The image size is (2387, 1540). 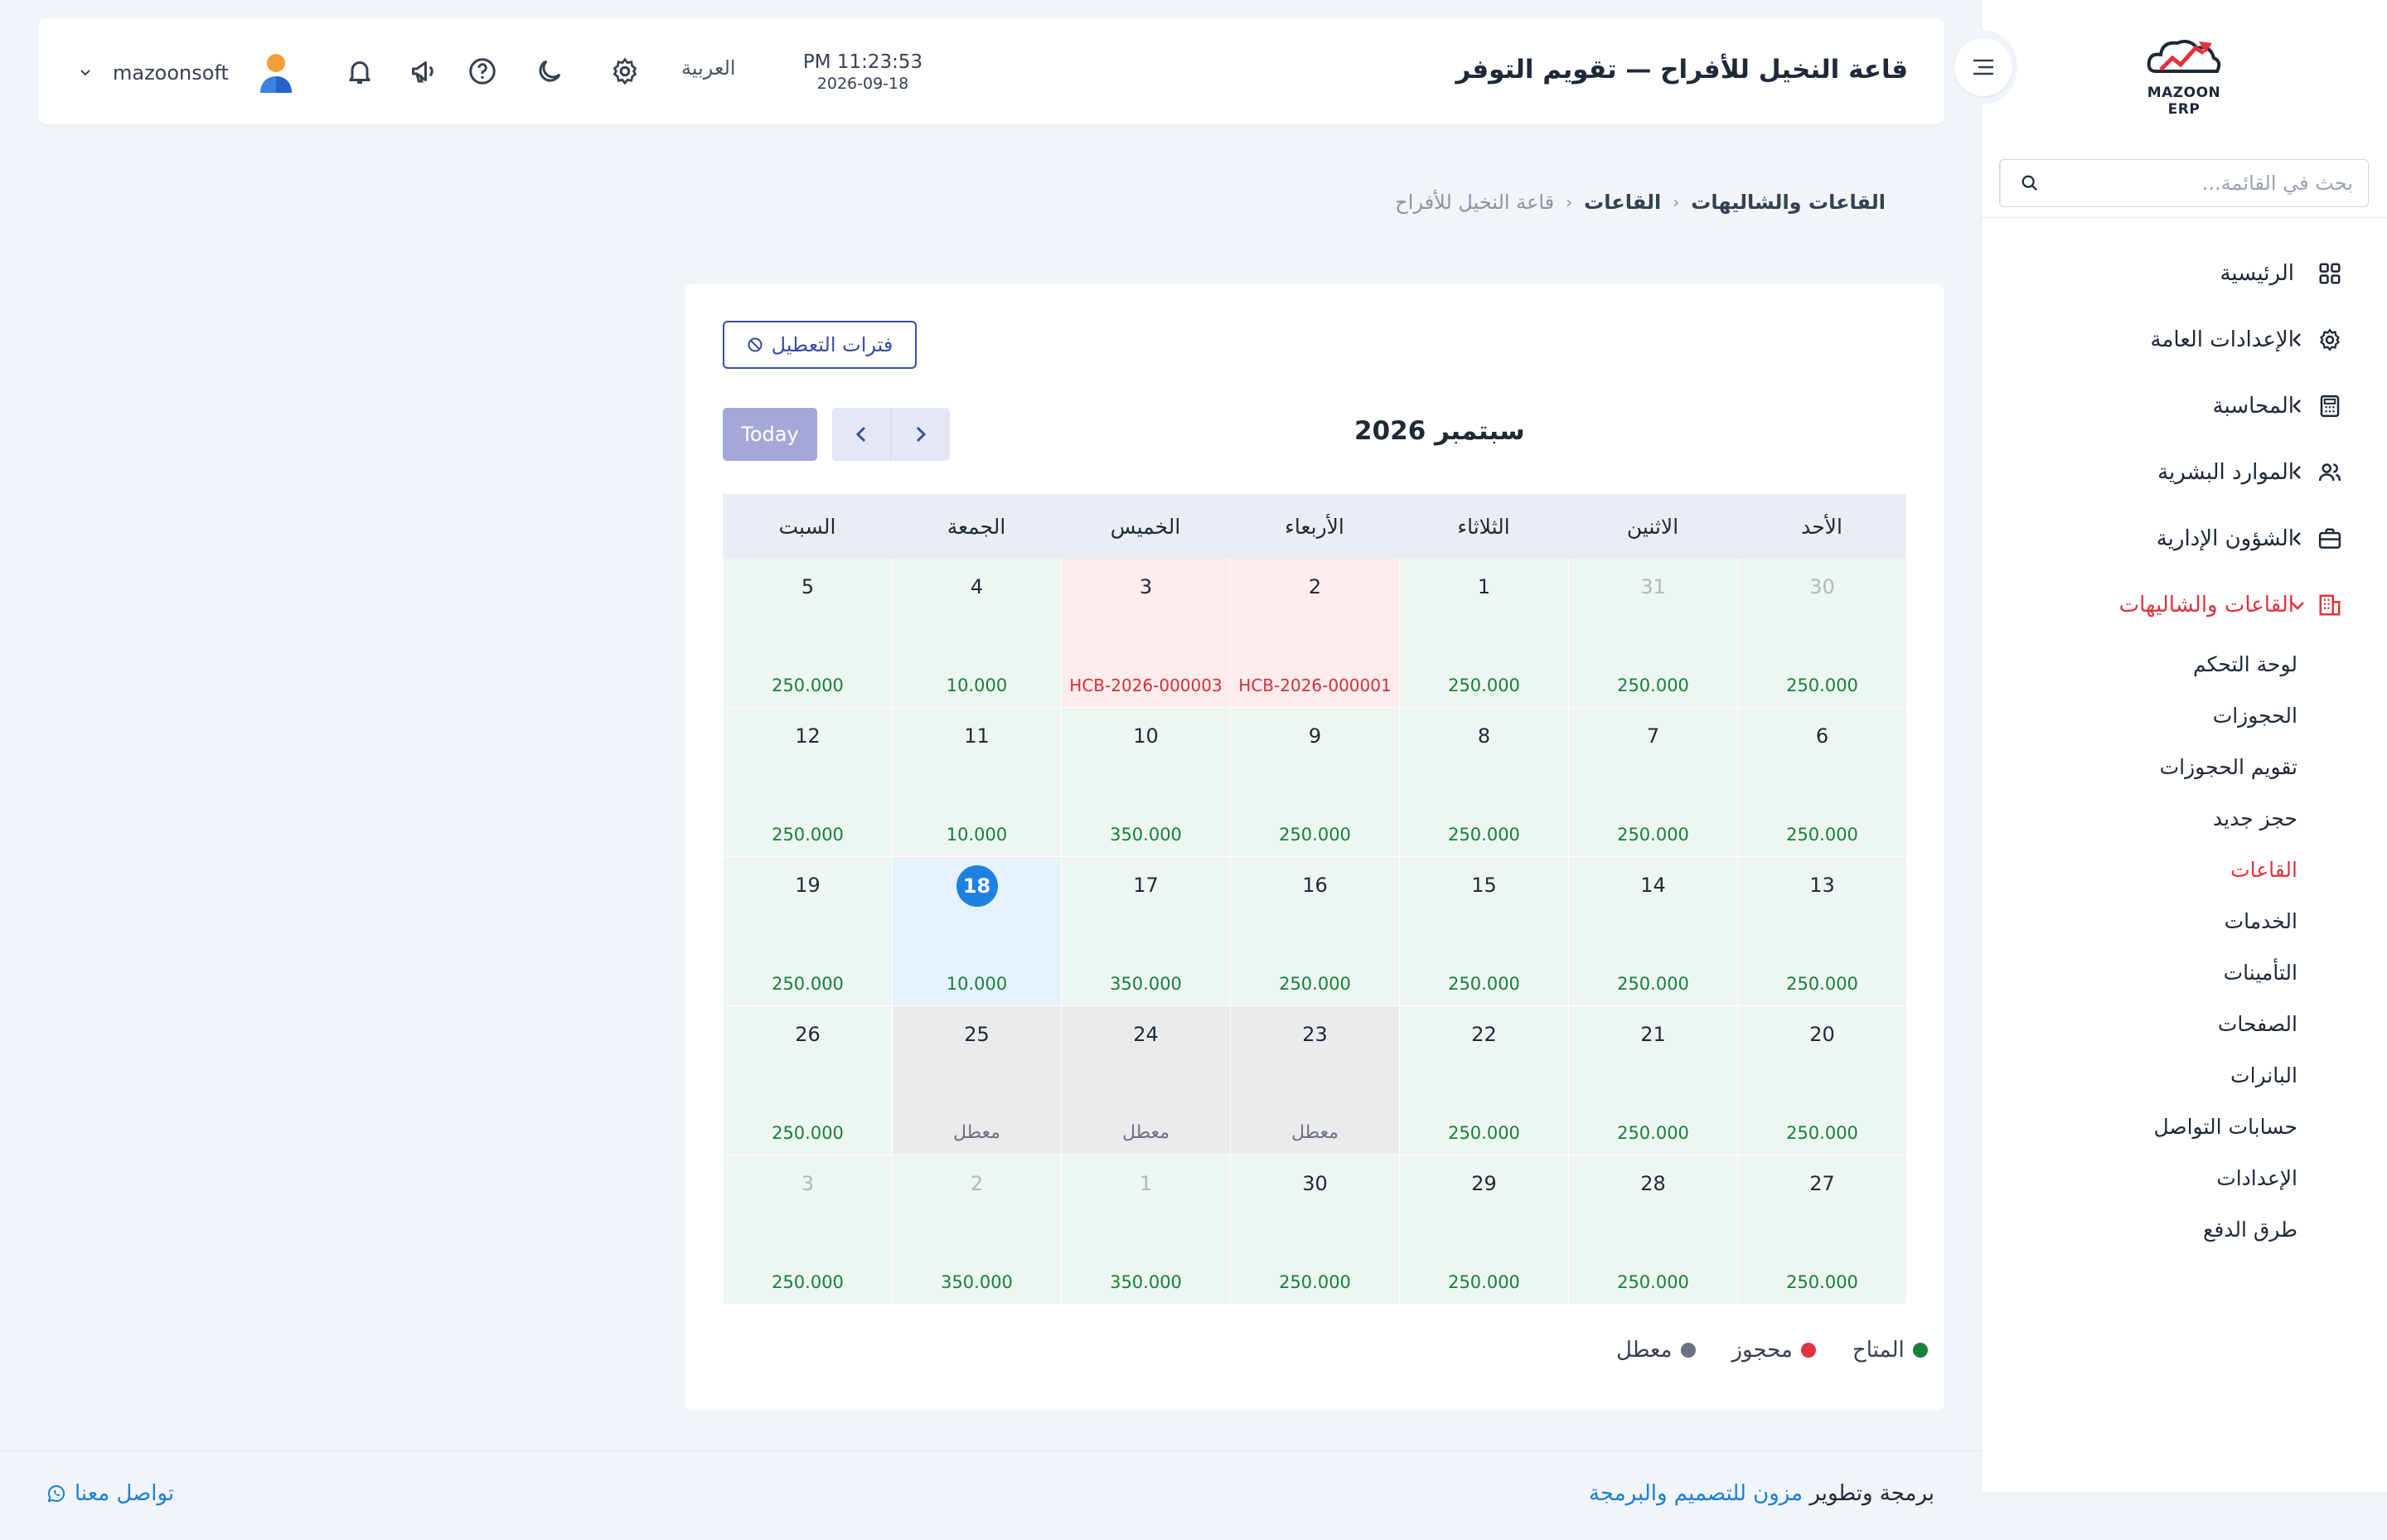 What do you see at coordinates (625, 72) in the screenshot?
I see `settings-gear-icon` at bounding box center [625, 72].